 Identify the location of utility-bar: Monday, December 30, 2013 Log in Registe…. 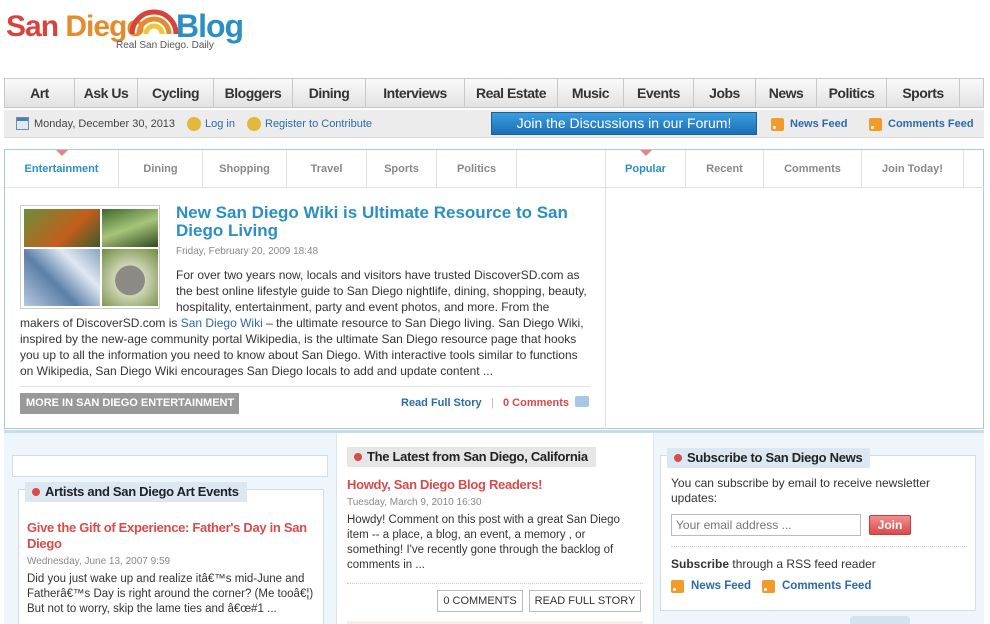
(494, 124).